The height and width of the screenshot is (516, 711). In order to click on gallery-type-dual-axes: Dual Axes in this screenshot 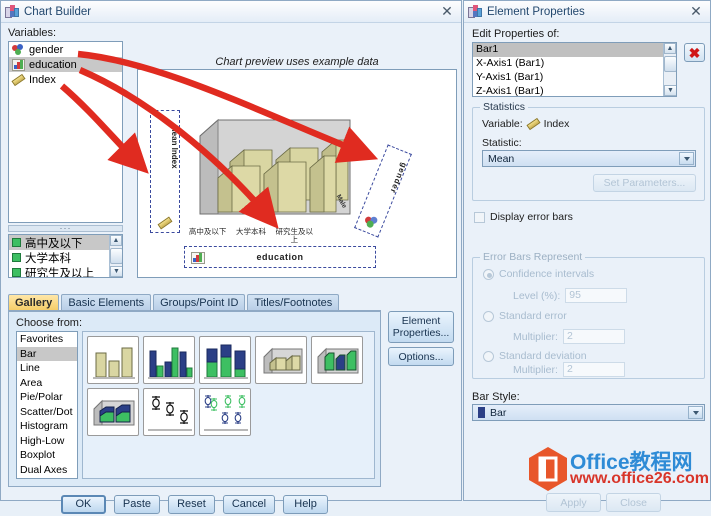, I will do `click(47, 470)`.